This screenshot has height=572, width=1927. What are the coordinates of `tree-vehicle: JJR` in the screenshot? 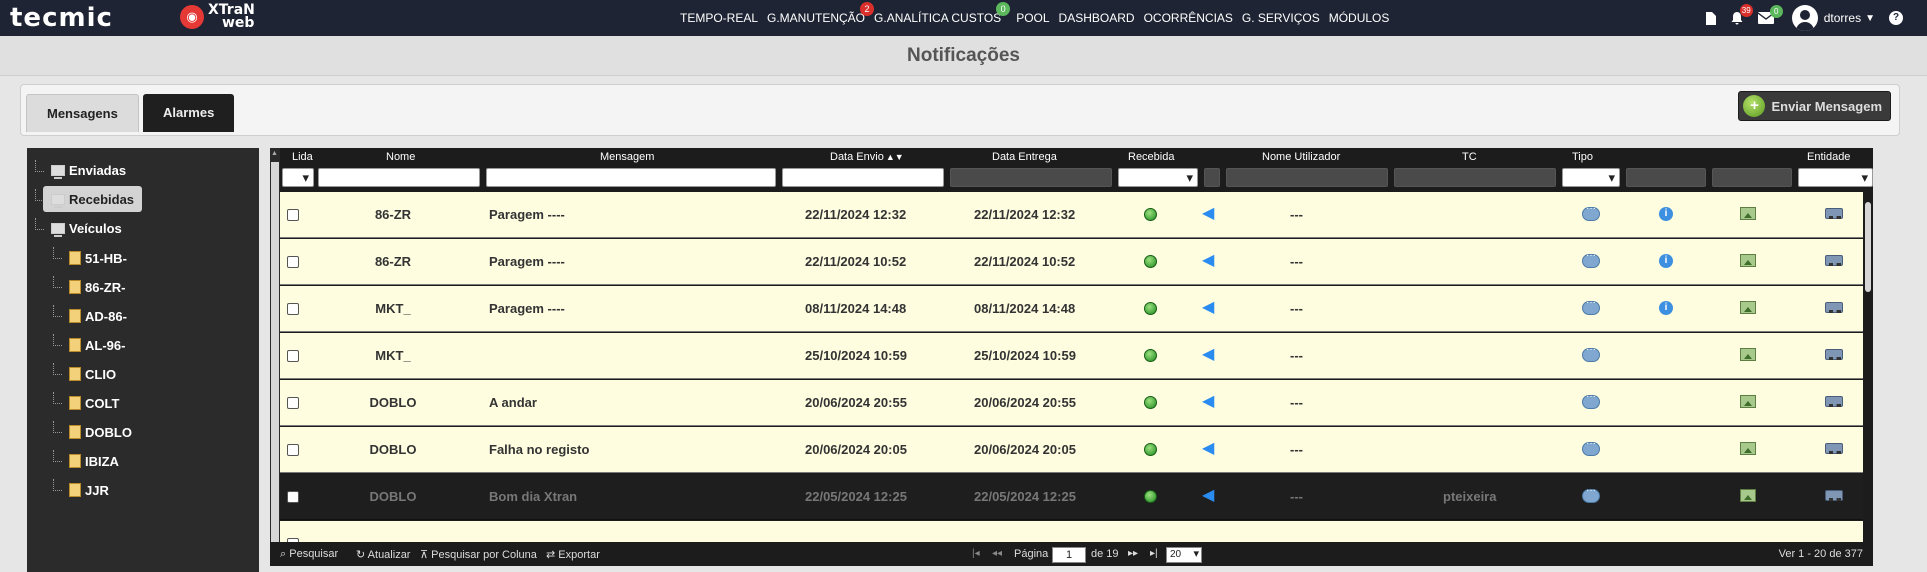 It's located at (89, 490).